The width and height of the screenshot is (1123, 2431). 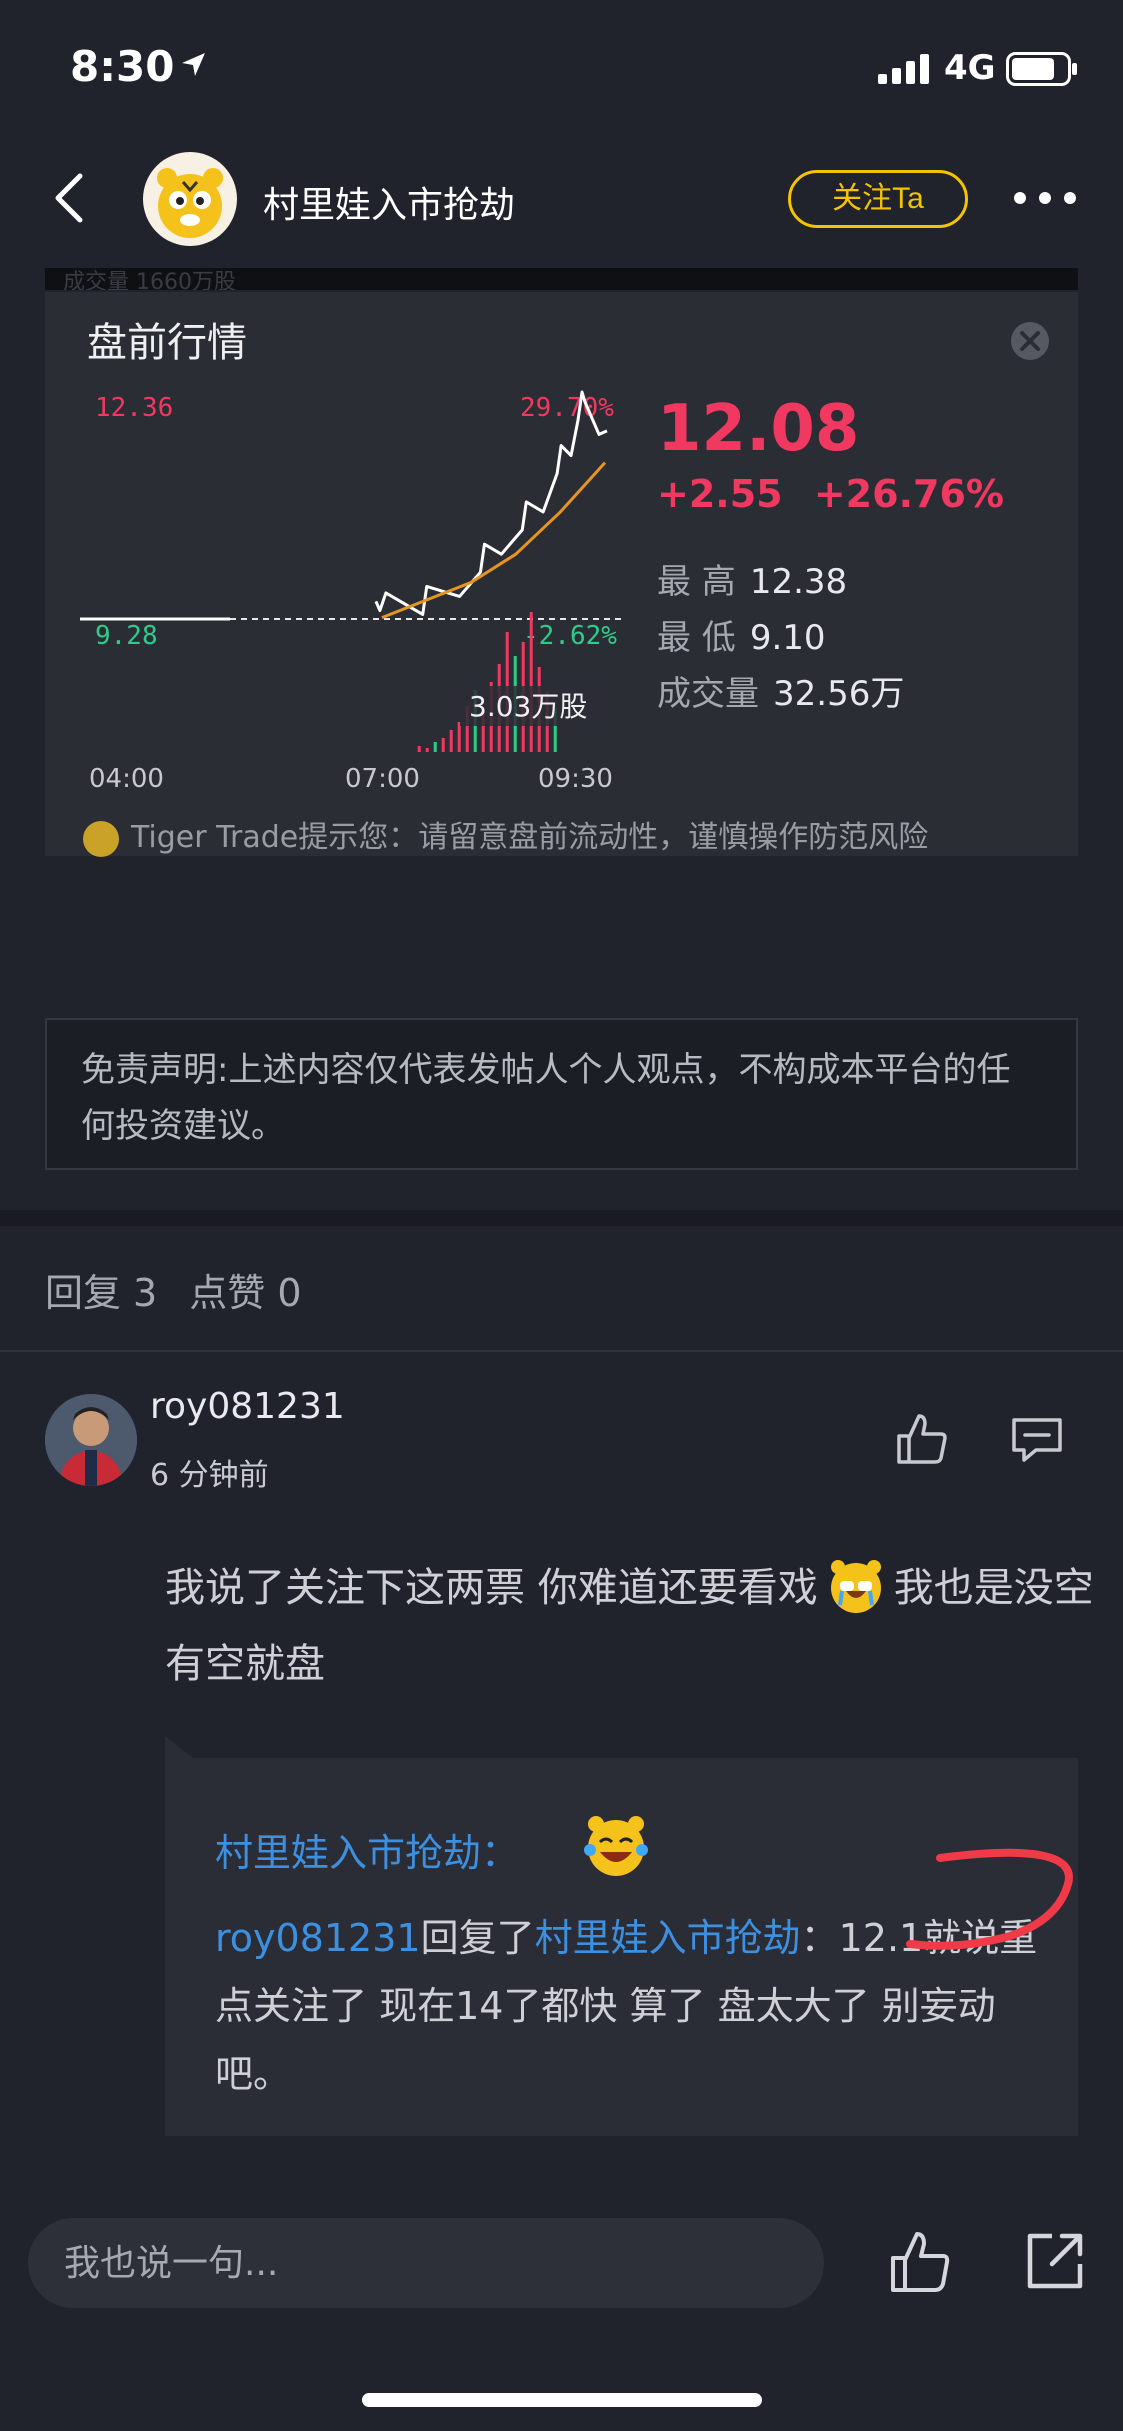 I want to click on reply-label: 回复, so click(x=83, y=1293).